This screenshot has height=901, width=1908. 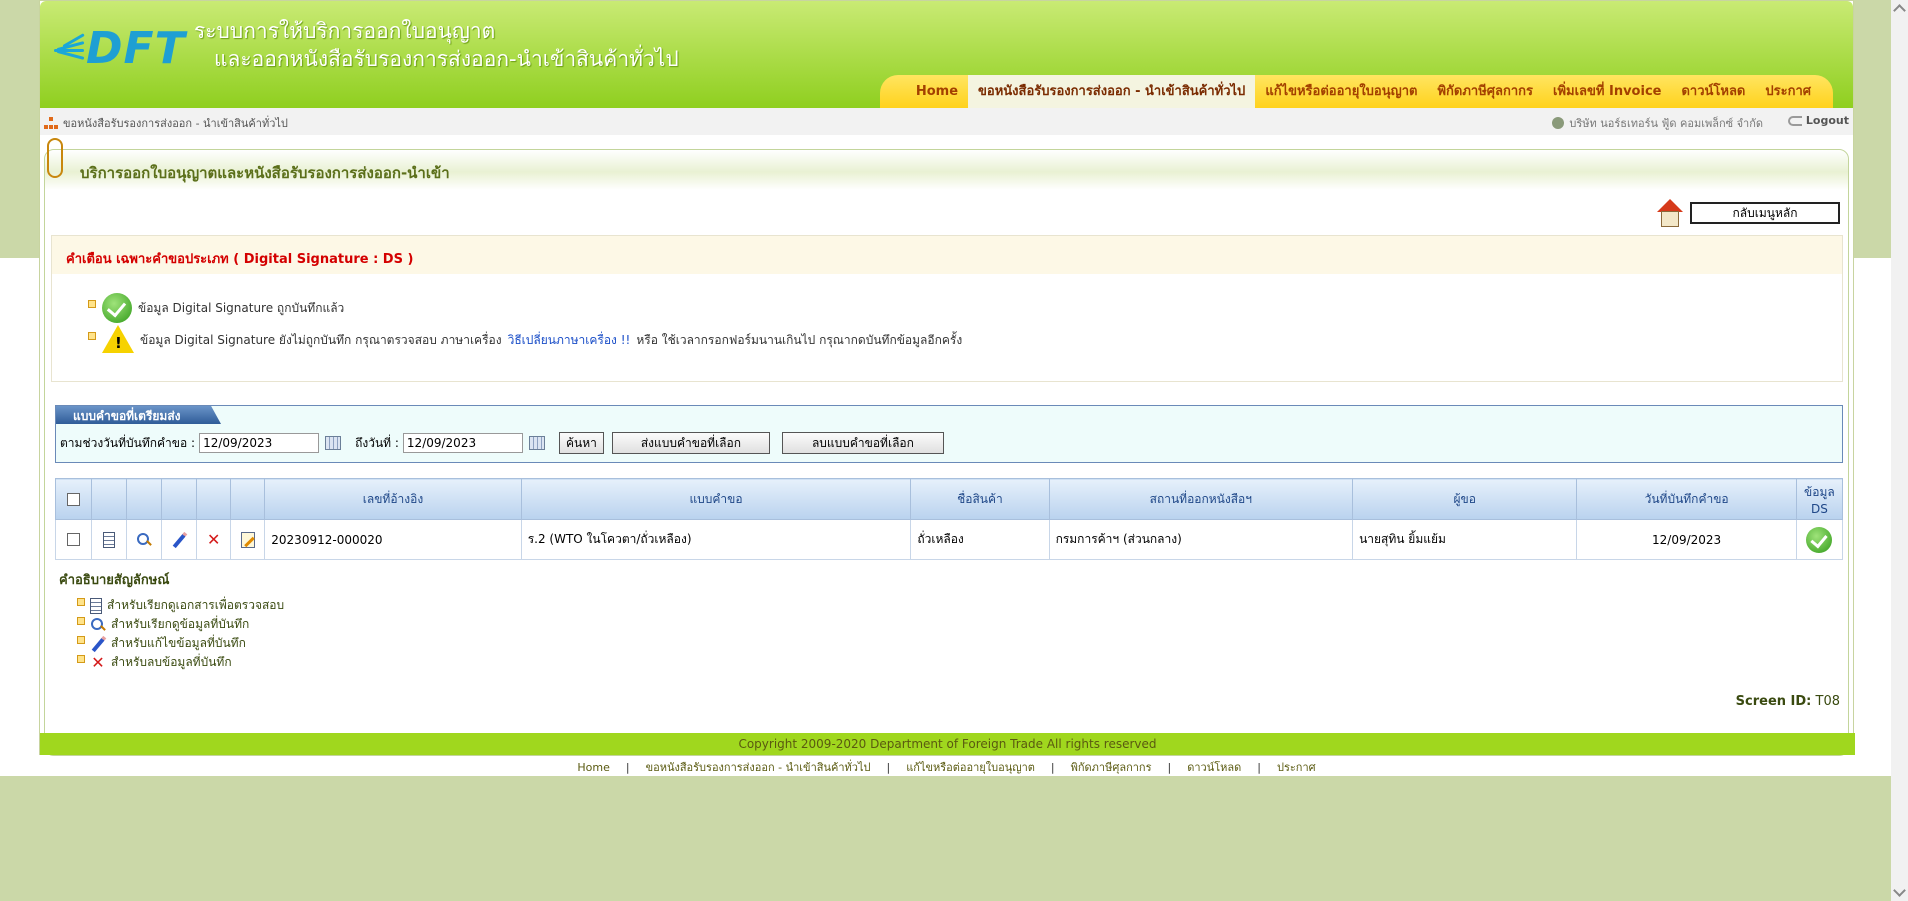 I want to click on col-requester: ผู้ขอ, so click(x=1465, y=499).